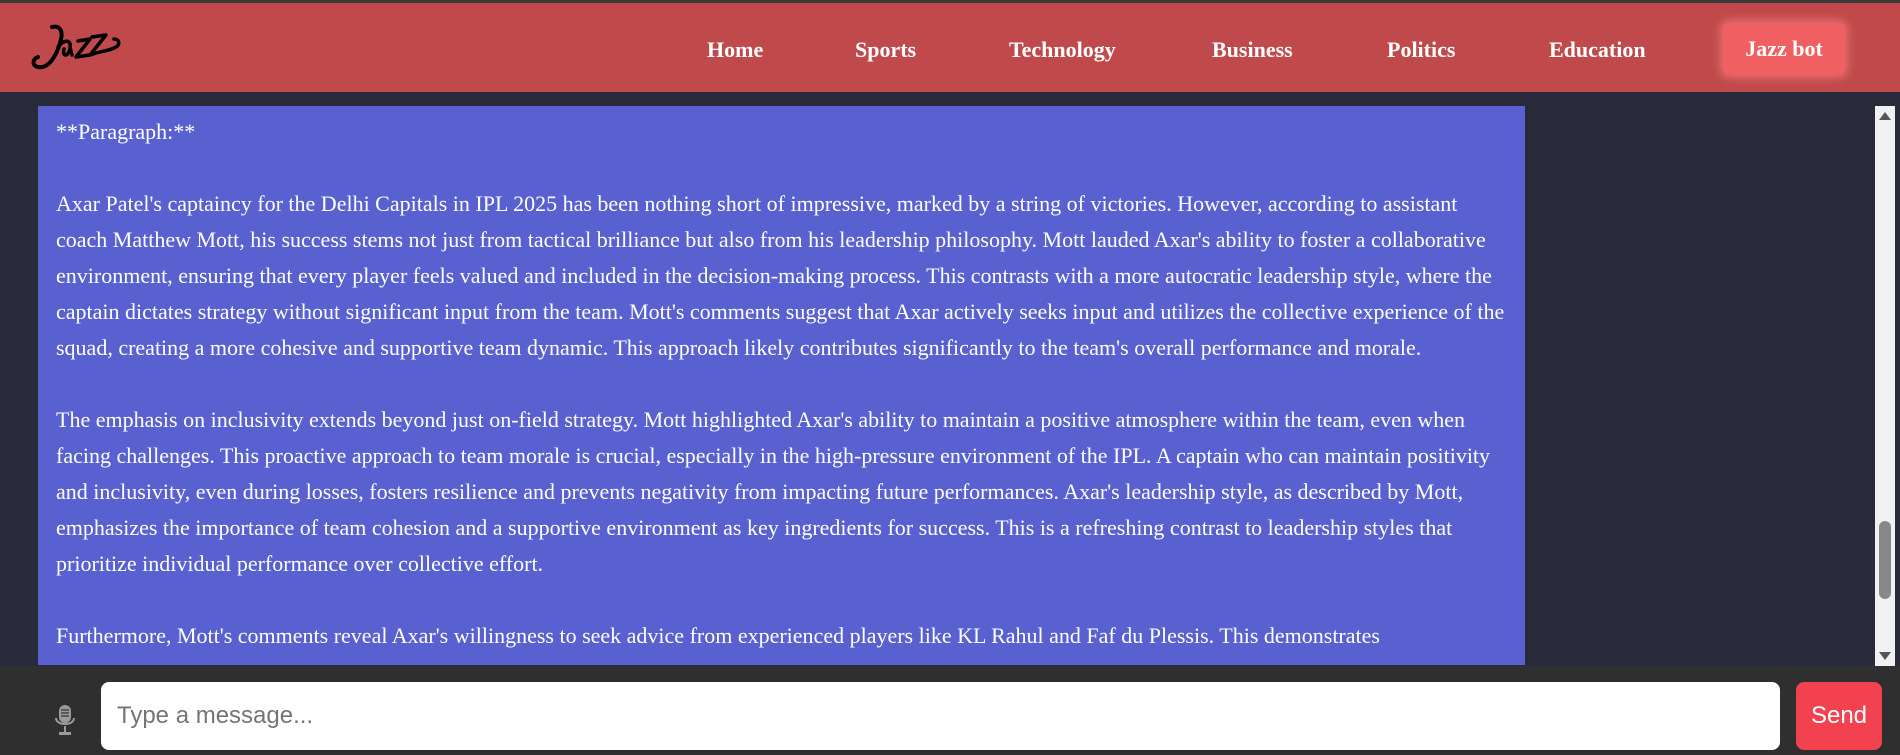  Describe the element at coordinates (735, 50) in the screenshot. I see `nav-home: Home` at that location.